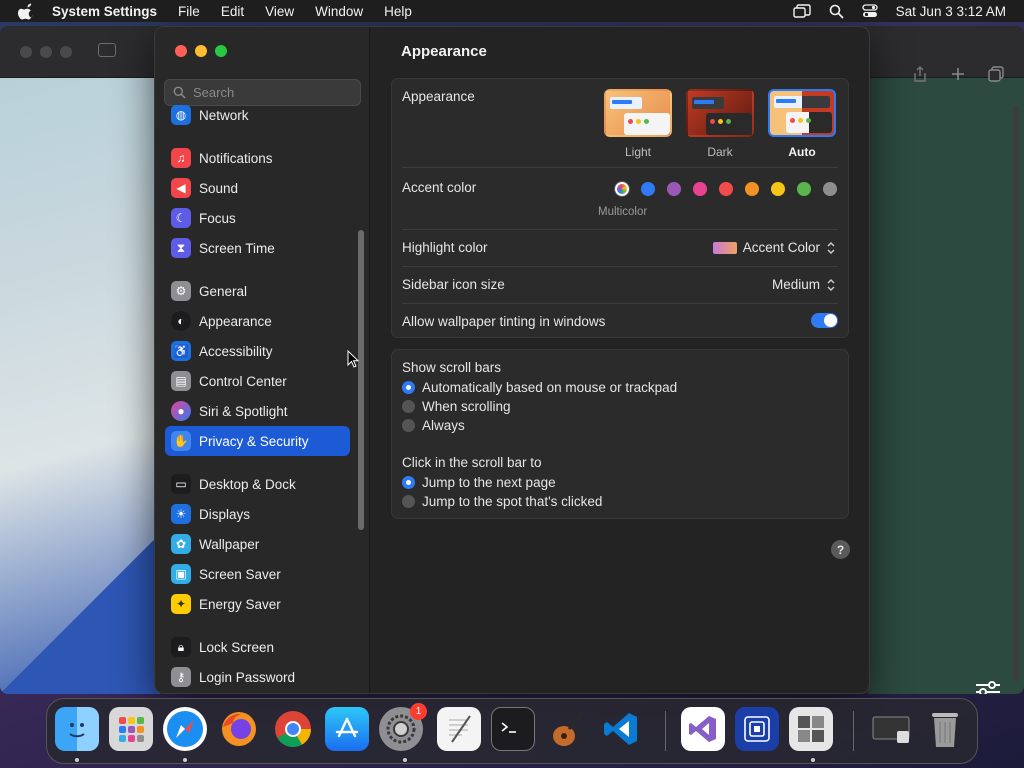 This screenshot has width=1024, height=768. I want to click on sidebar-icon-size-popup: Medium, so click(804, 284).